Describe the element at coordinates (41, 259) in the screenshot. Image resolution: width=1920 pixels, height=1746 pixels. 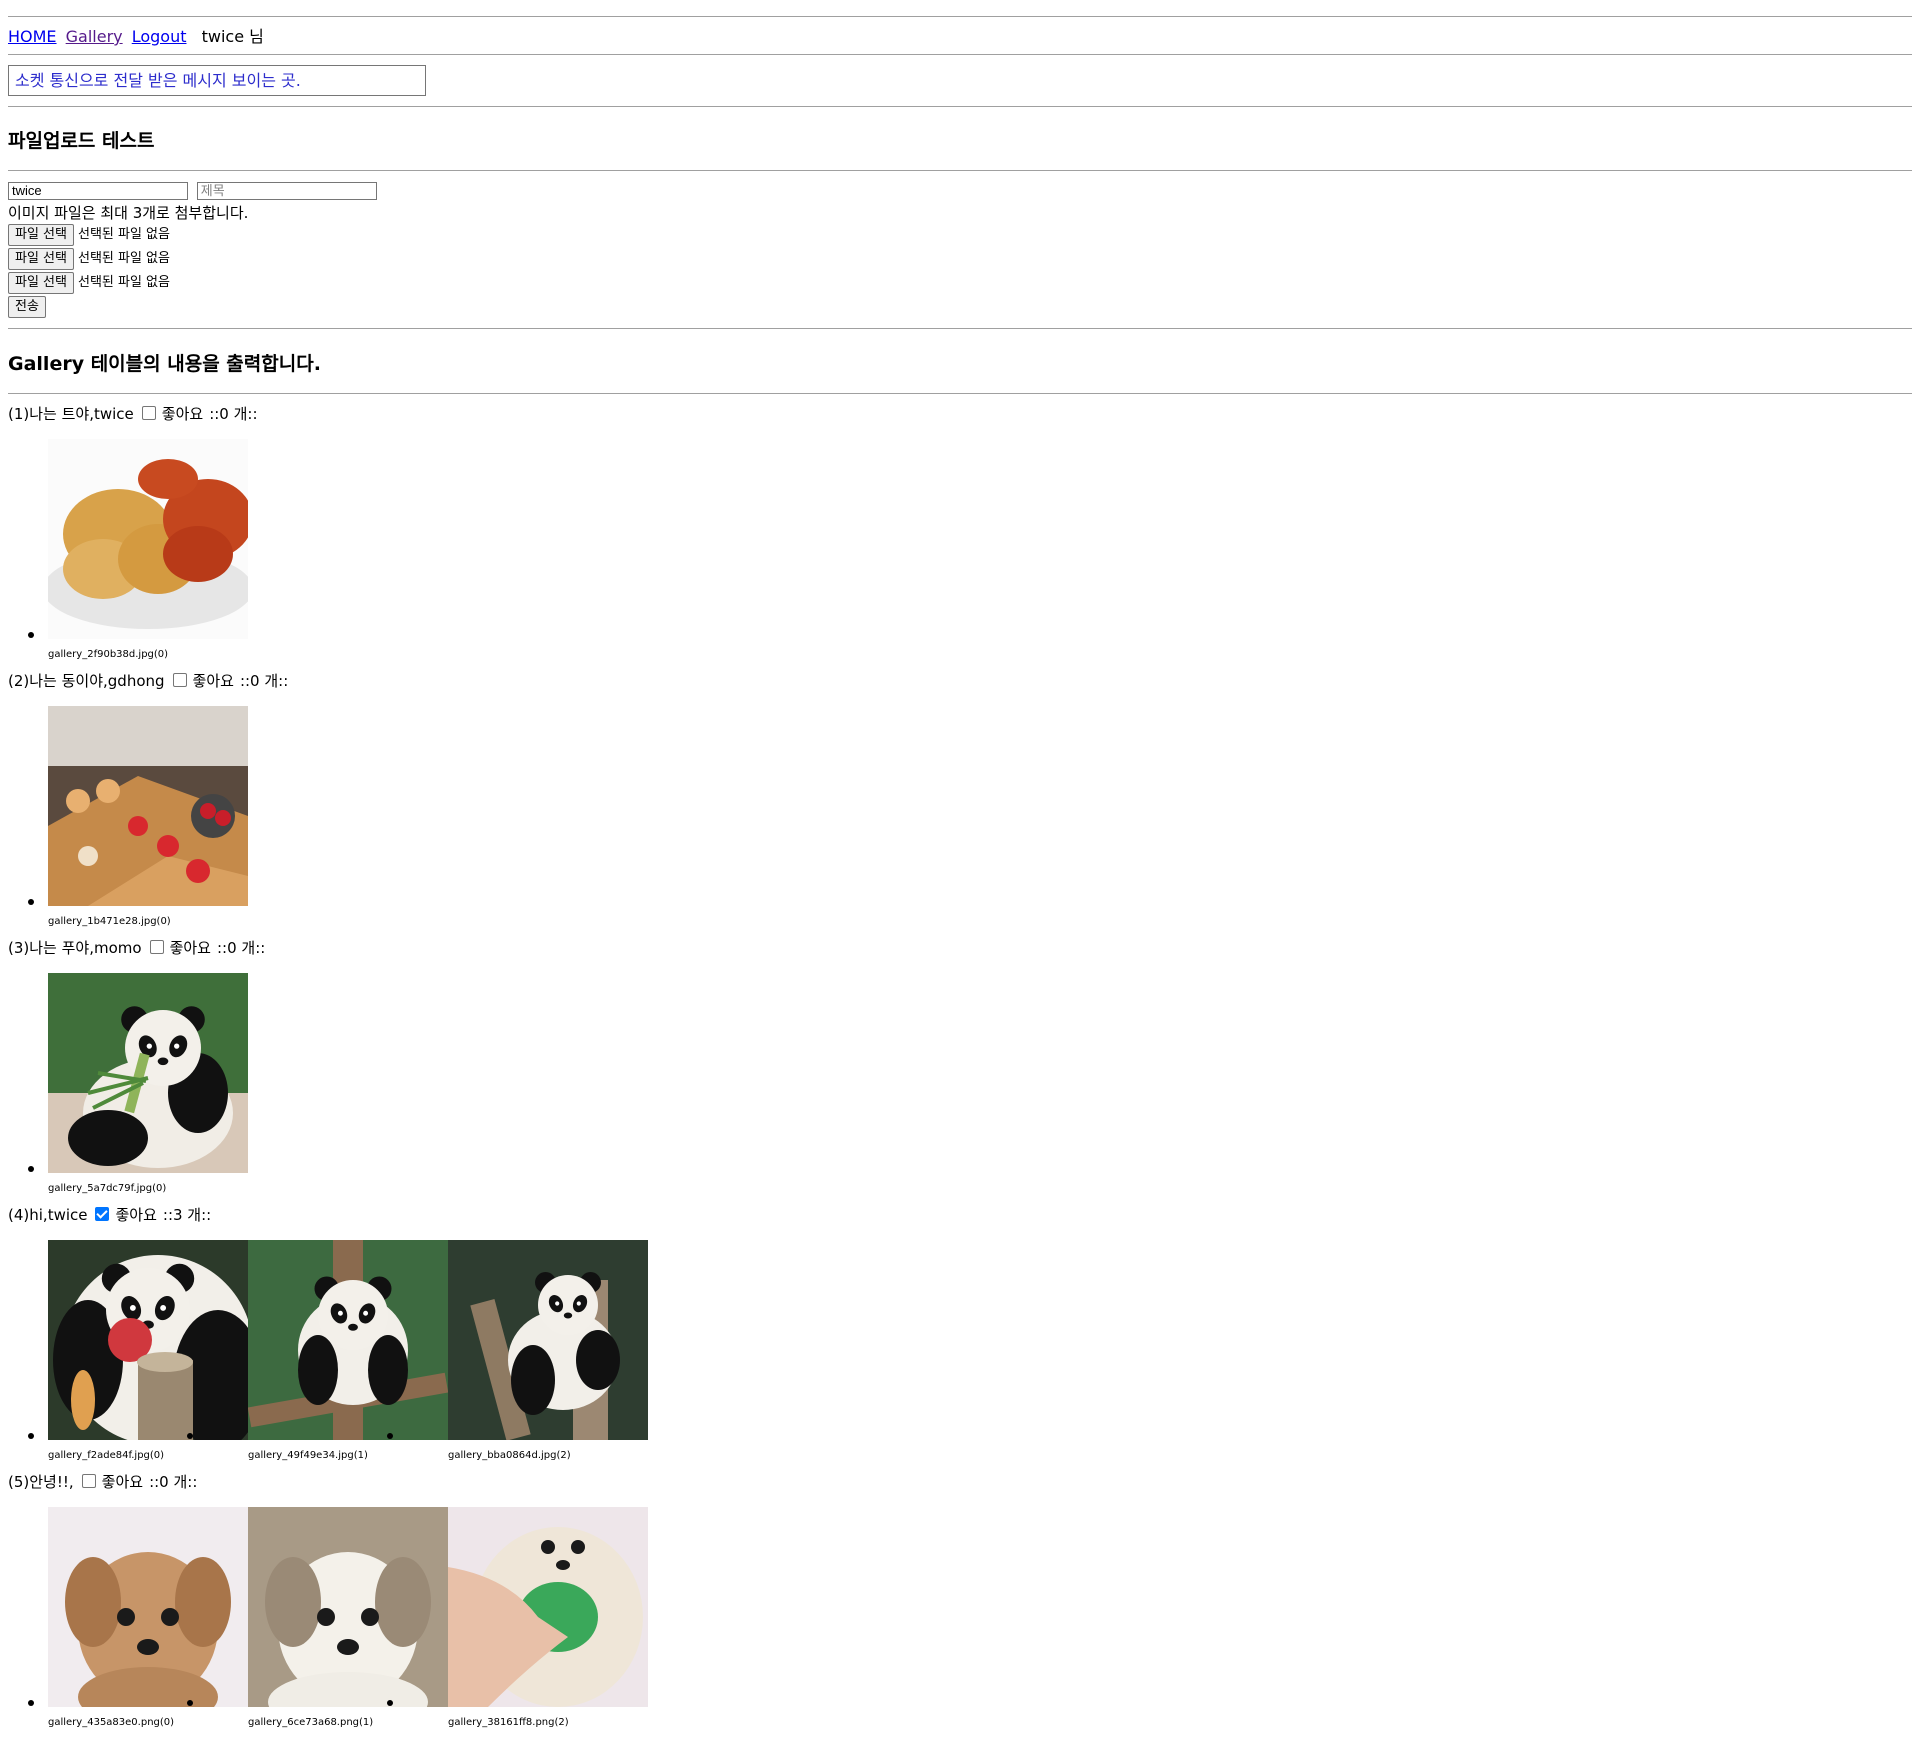
I see `file-select-button-2: 파일 선택` at that location.